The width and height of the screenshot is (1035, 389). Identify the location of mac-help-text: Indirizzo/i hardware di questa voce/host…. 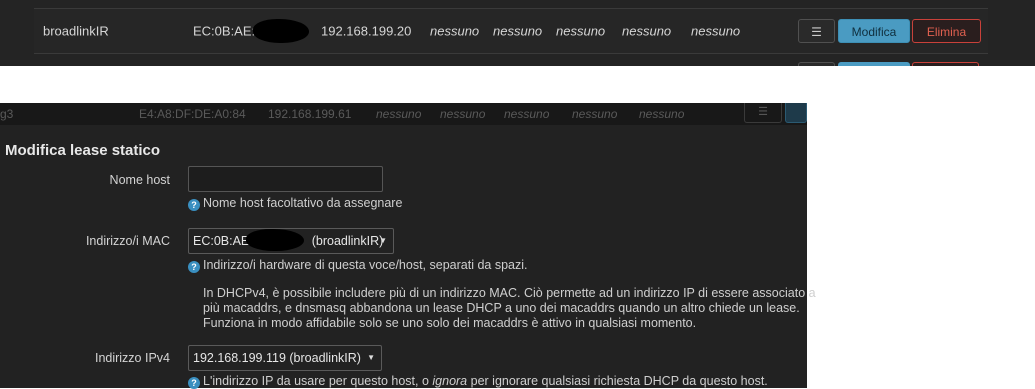
(365, 265).